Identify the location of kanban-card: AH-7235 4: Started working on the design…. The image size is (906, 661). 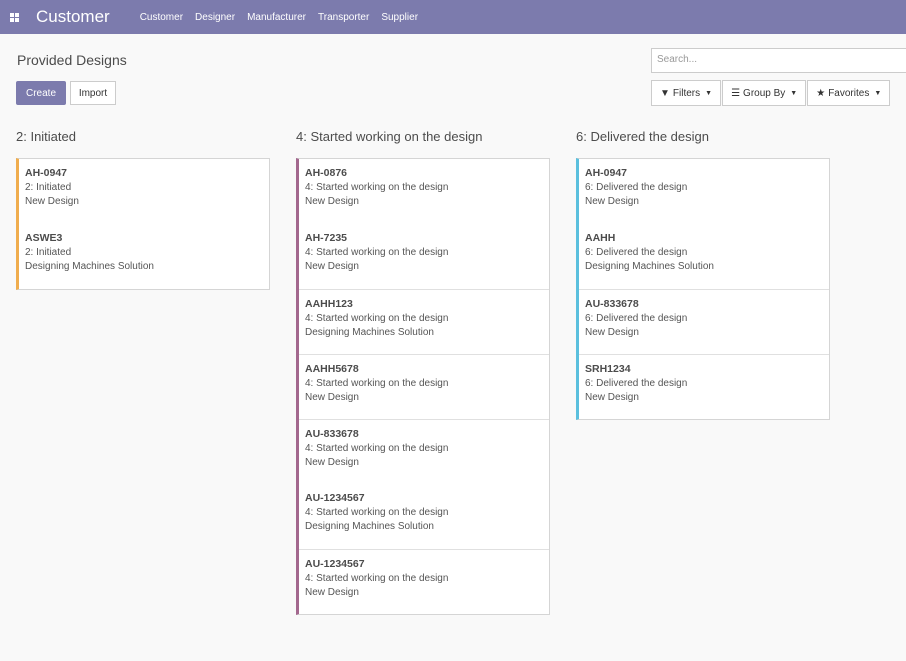
(424, 256).